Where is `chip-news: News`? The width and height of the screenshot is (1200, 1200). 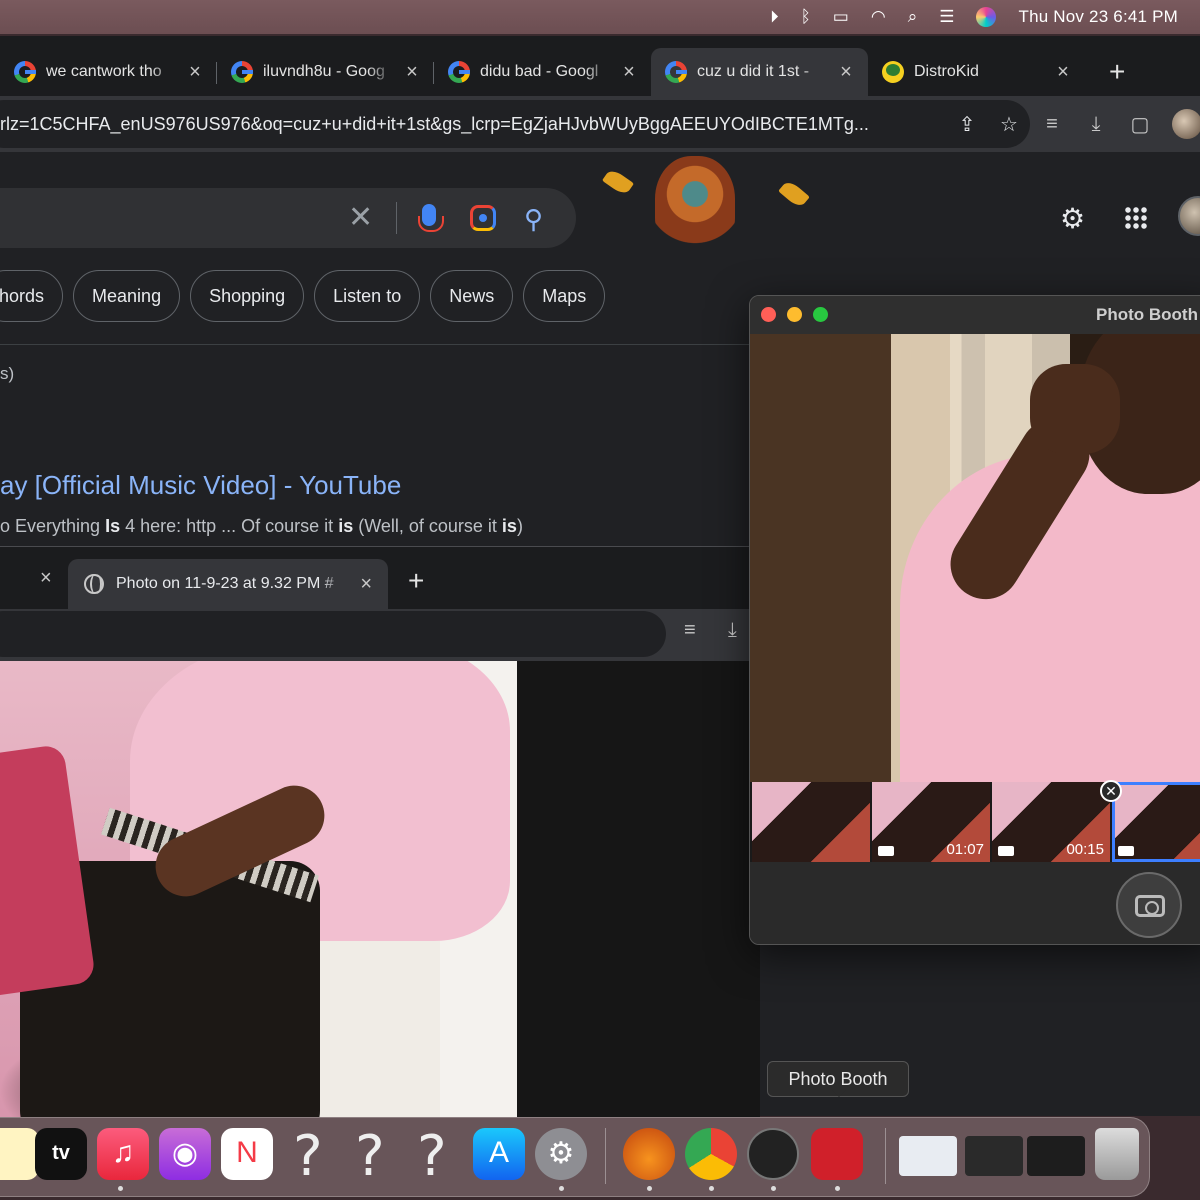
chip-news: News is located at coordinates (472, 296).